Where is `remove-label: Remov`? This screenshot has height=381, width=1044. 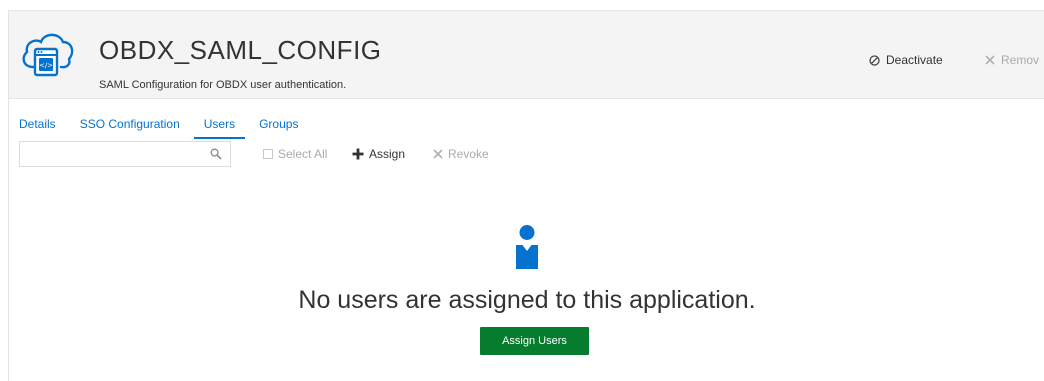 remove-label: Remov is located at coordinates (1020, 60).